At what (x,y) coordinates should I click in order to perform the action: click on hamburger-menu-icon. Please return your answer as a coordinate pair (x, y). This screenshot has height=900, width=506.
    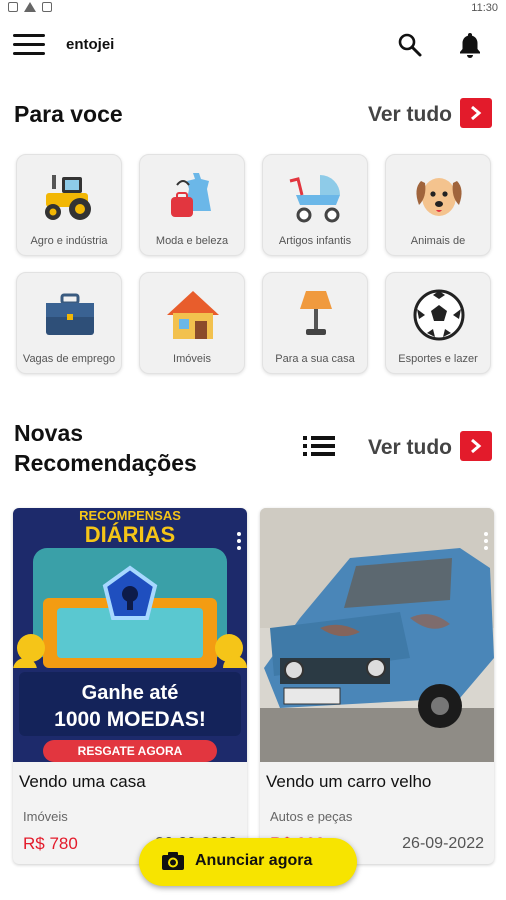
    Looking at the image, I should click on (29, 45).